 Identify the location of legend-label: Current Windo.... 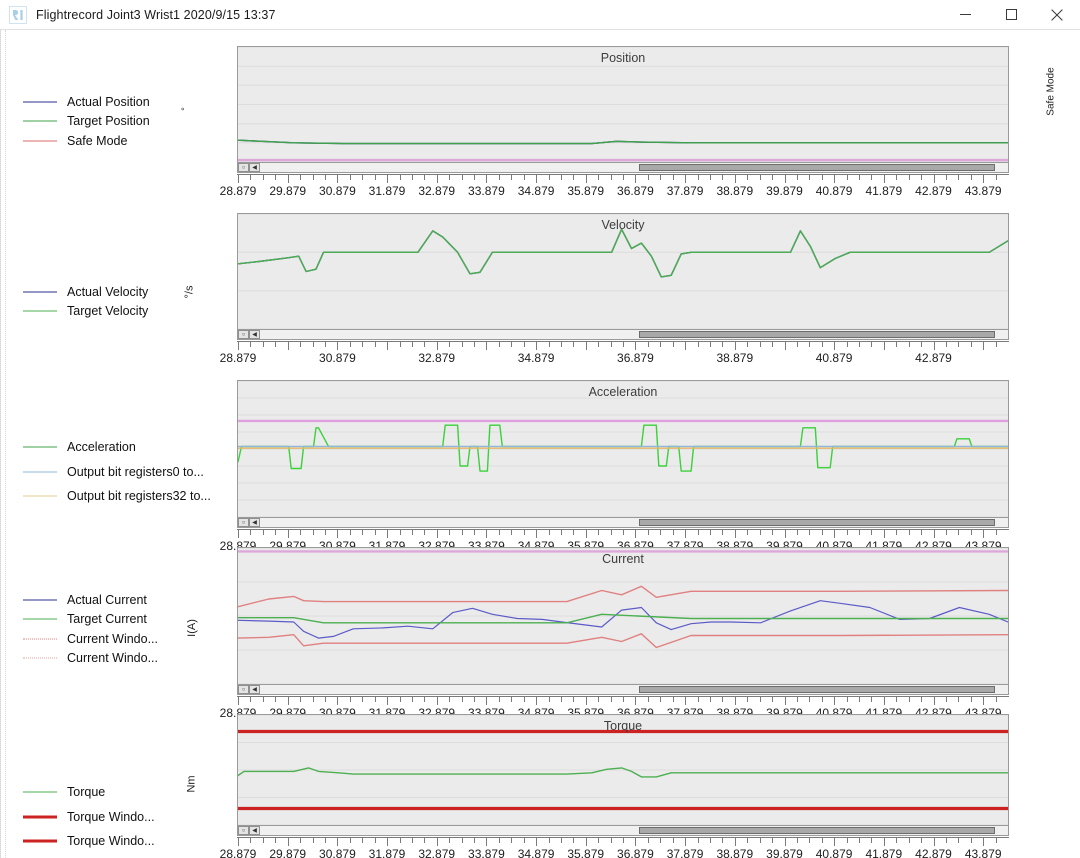
(113, 638).